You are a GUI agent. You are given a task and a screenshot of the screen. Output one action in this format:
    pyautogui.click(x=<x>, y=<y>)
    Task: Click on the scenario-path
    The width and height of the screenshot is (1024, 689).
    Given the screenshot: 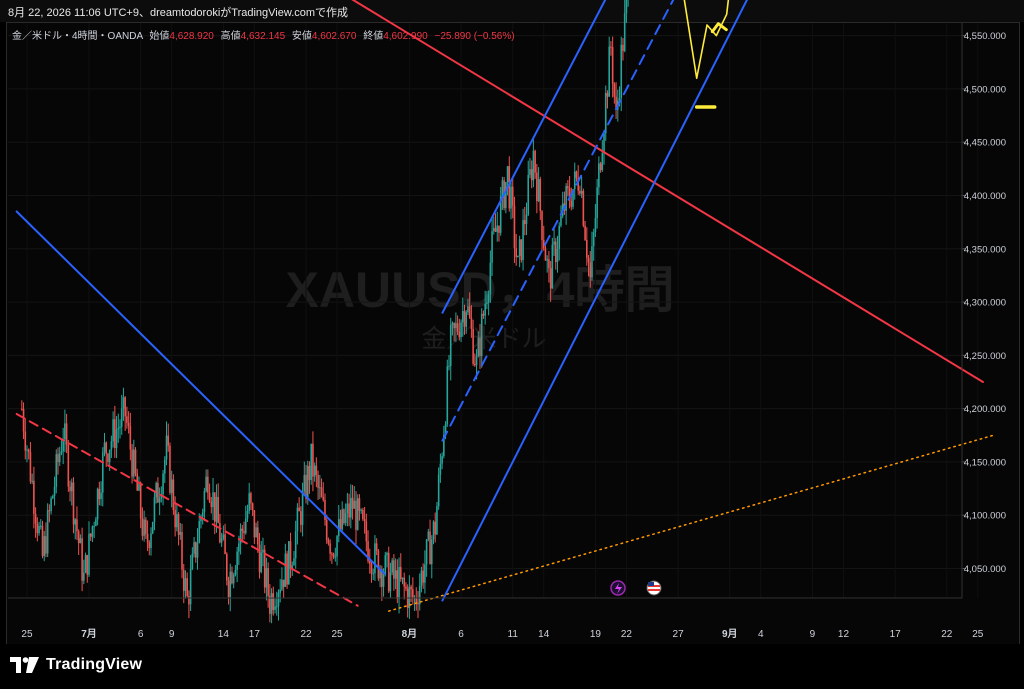 What is the action you would take?
    pyautogui.click(x=694, y=40)
    